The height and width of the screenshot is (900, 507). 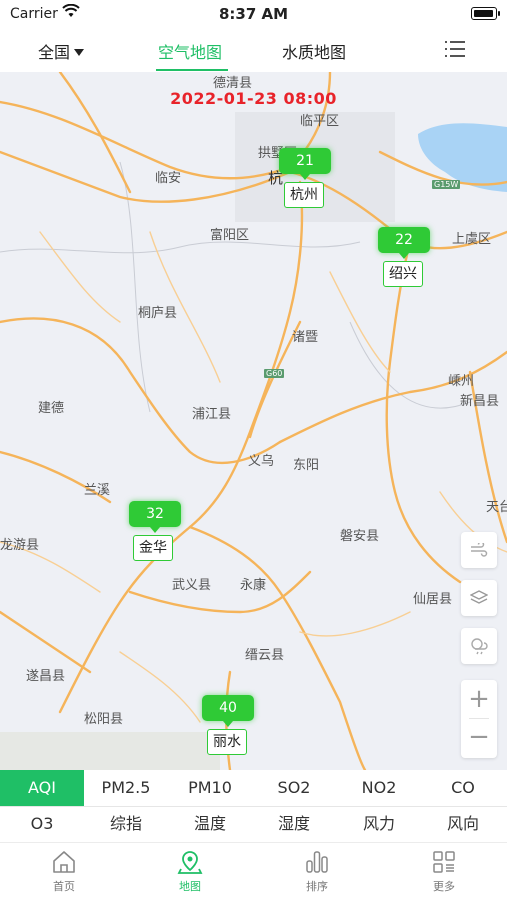 What do you see at coordinates (317, 862) in the screenshot?
I see `ranking-bars-icon` at bounding box center [317, 862].